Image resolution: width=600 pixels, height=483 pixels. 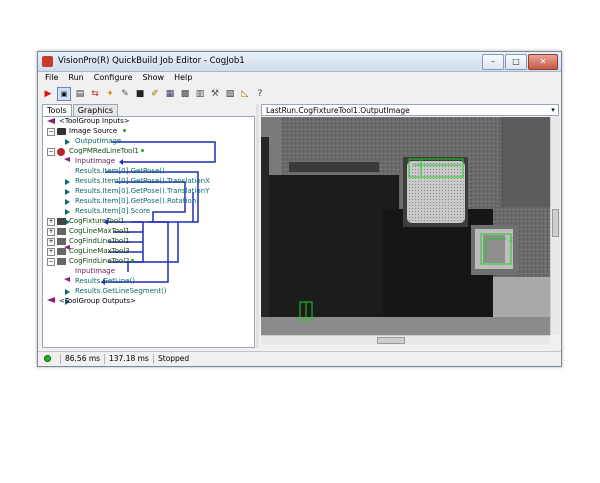 I want to click on settings-icon: ⚒, so click(x=215, y=94).